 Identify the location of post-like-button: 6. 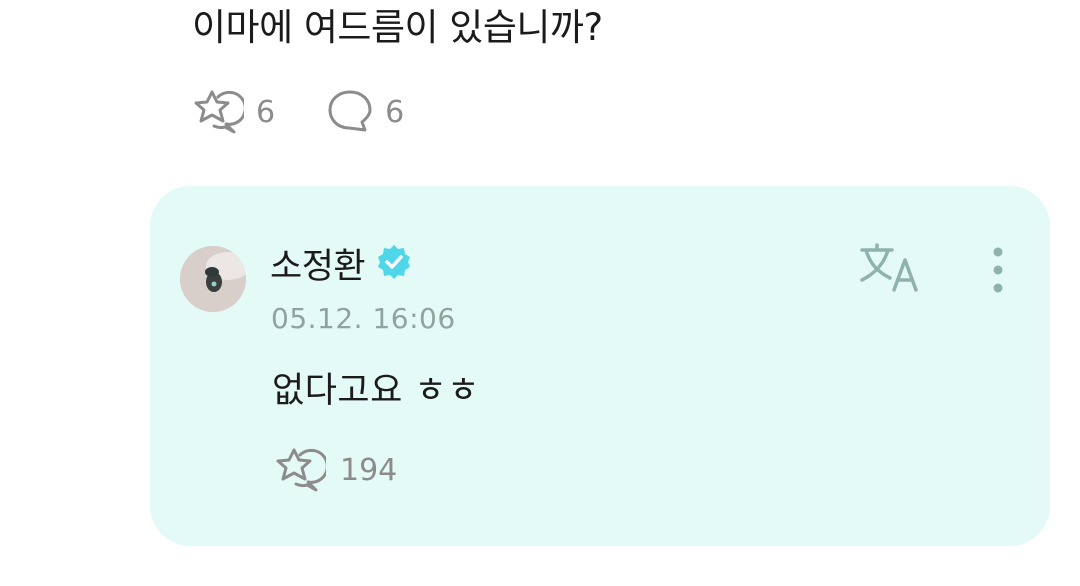
(233, 112).